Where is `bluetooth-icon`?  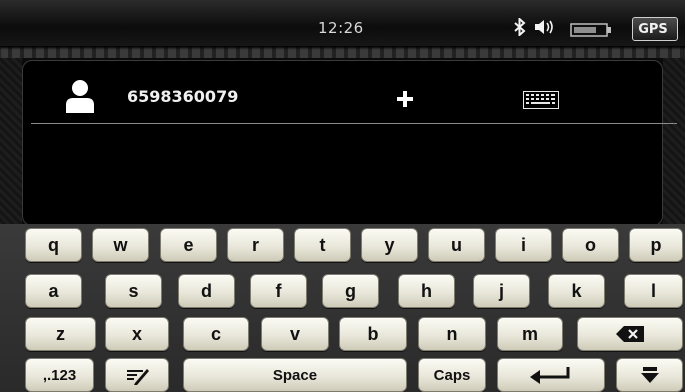 bluetooth-icon is located at coordinates (520, 28).